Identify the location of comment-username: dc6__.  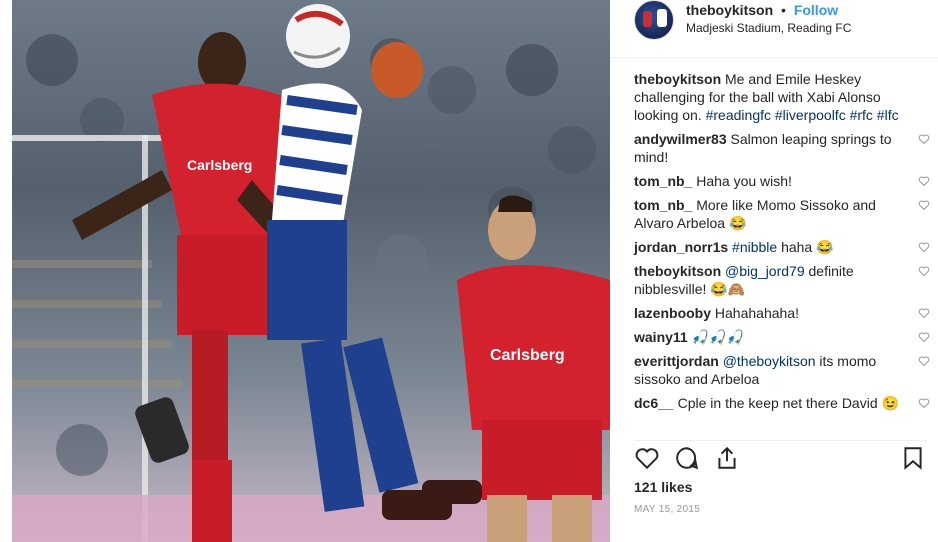
(654, 403).